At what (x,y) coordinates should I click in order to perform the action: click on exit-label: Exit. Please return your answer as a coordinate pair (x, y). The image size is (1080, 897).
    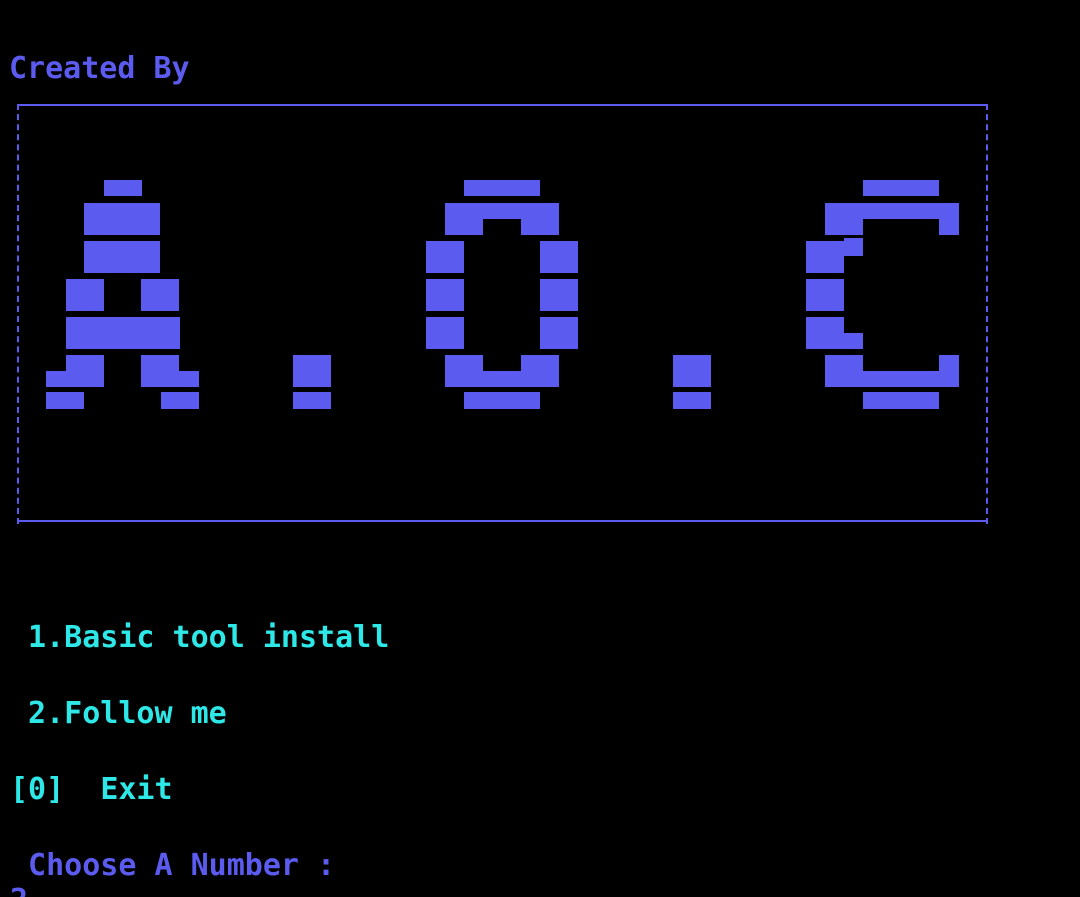
    Looking at the image, I should click on (136, 789).